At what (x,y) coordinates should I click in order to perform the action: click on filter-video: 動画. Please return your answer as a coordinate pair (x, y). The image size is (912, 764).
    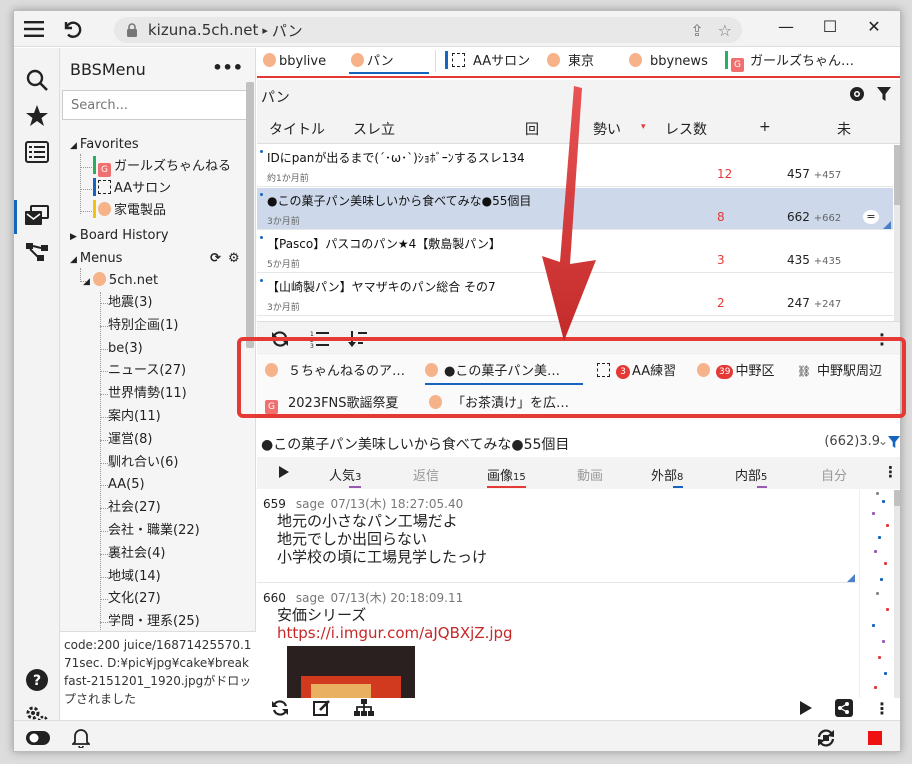
    Looking at the image, I should click on (590, 474).